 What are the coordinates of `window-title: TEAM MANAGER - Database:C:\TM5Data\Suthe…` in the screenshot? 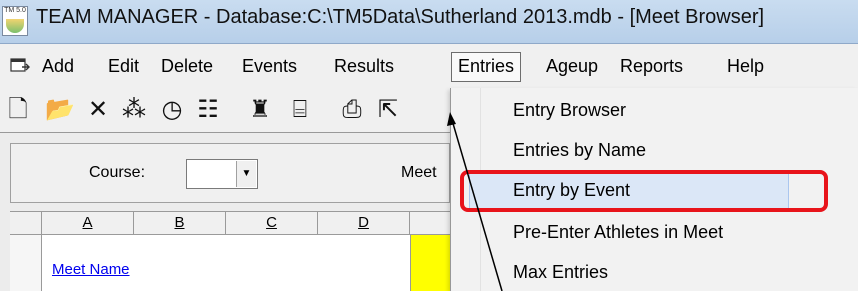 It's located at (400, 17).